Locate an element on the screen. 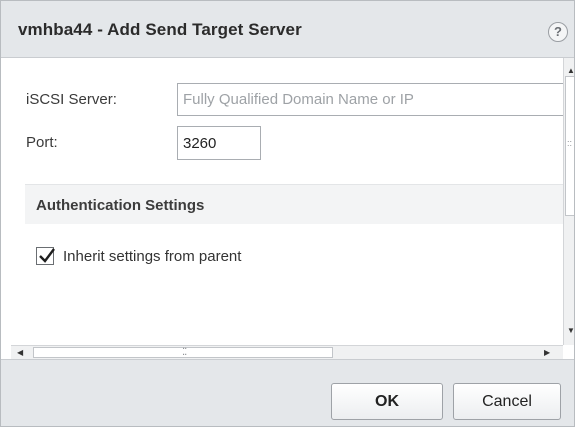 The image size is (575, 427). vertical-scrollbar: ▲ :: ▼ is located at coordinates (568, 201).